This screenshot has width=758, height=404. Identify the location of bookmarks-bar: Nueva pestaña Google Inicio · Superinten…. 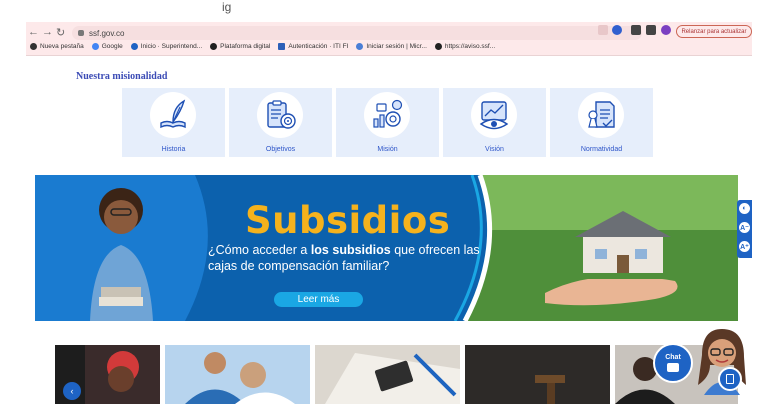
(262, 46).